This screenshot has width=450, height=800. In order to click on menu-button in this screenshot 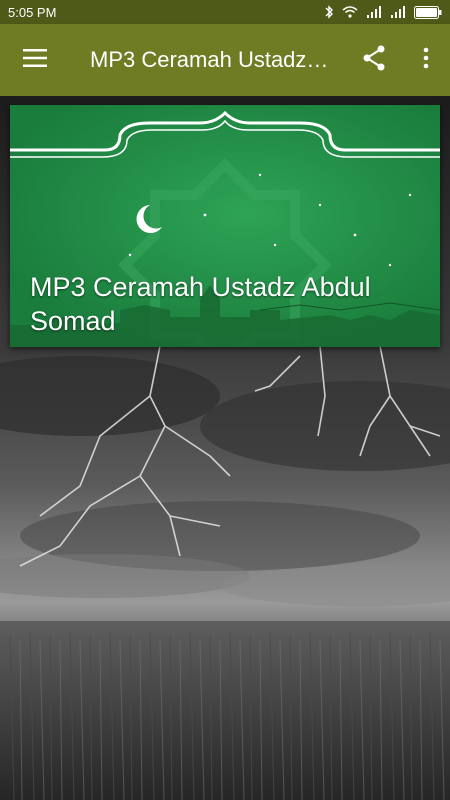, I will do `click(35, 60)`.